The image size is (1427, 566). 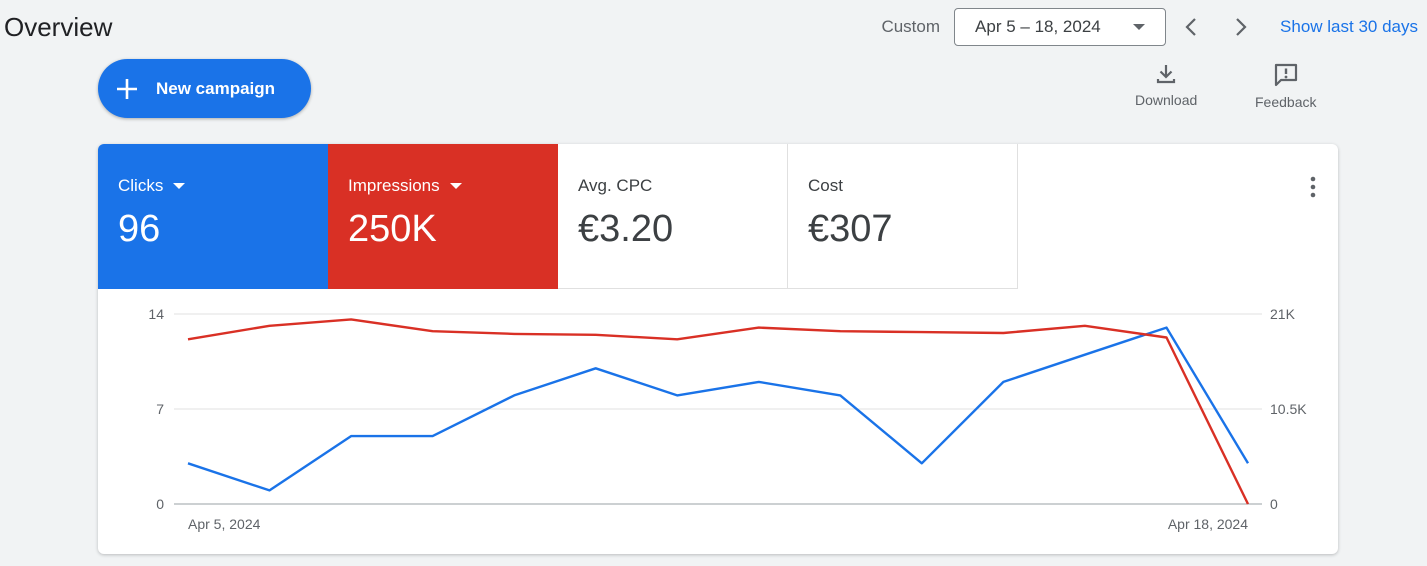 I want to click on y-left-tick-label: 0, so click(x=160, y=504).